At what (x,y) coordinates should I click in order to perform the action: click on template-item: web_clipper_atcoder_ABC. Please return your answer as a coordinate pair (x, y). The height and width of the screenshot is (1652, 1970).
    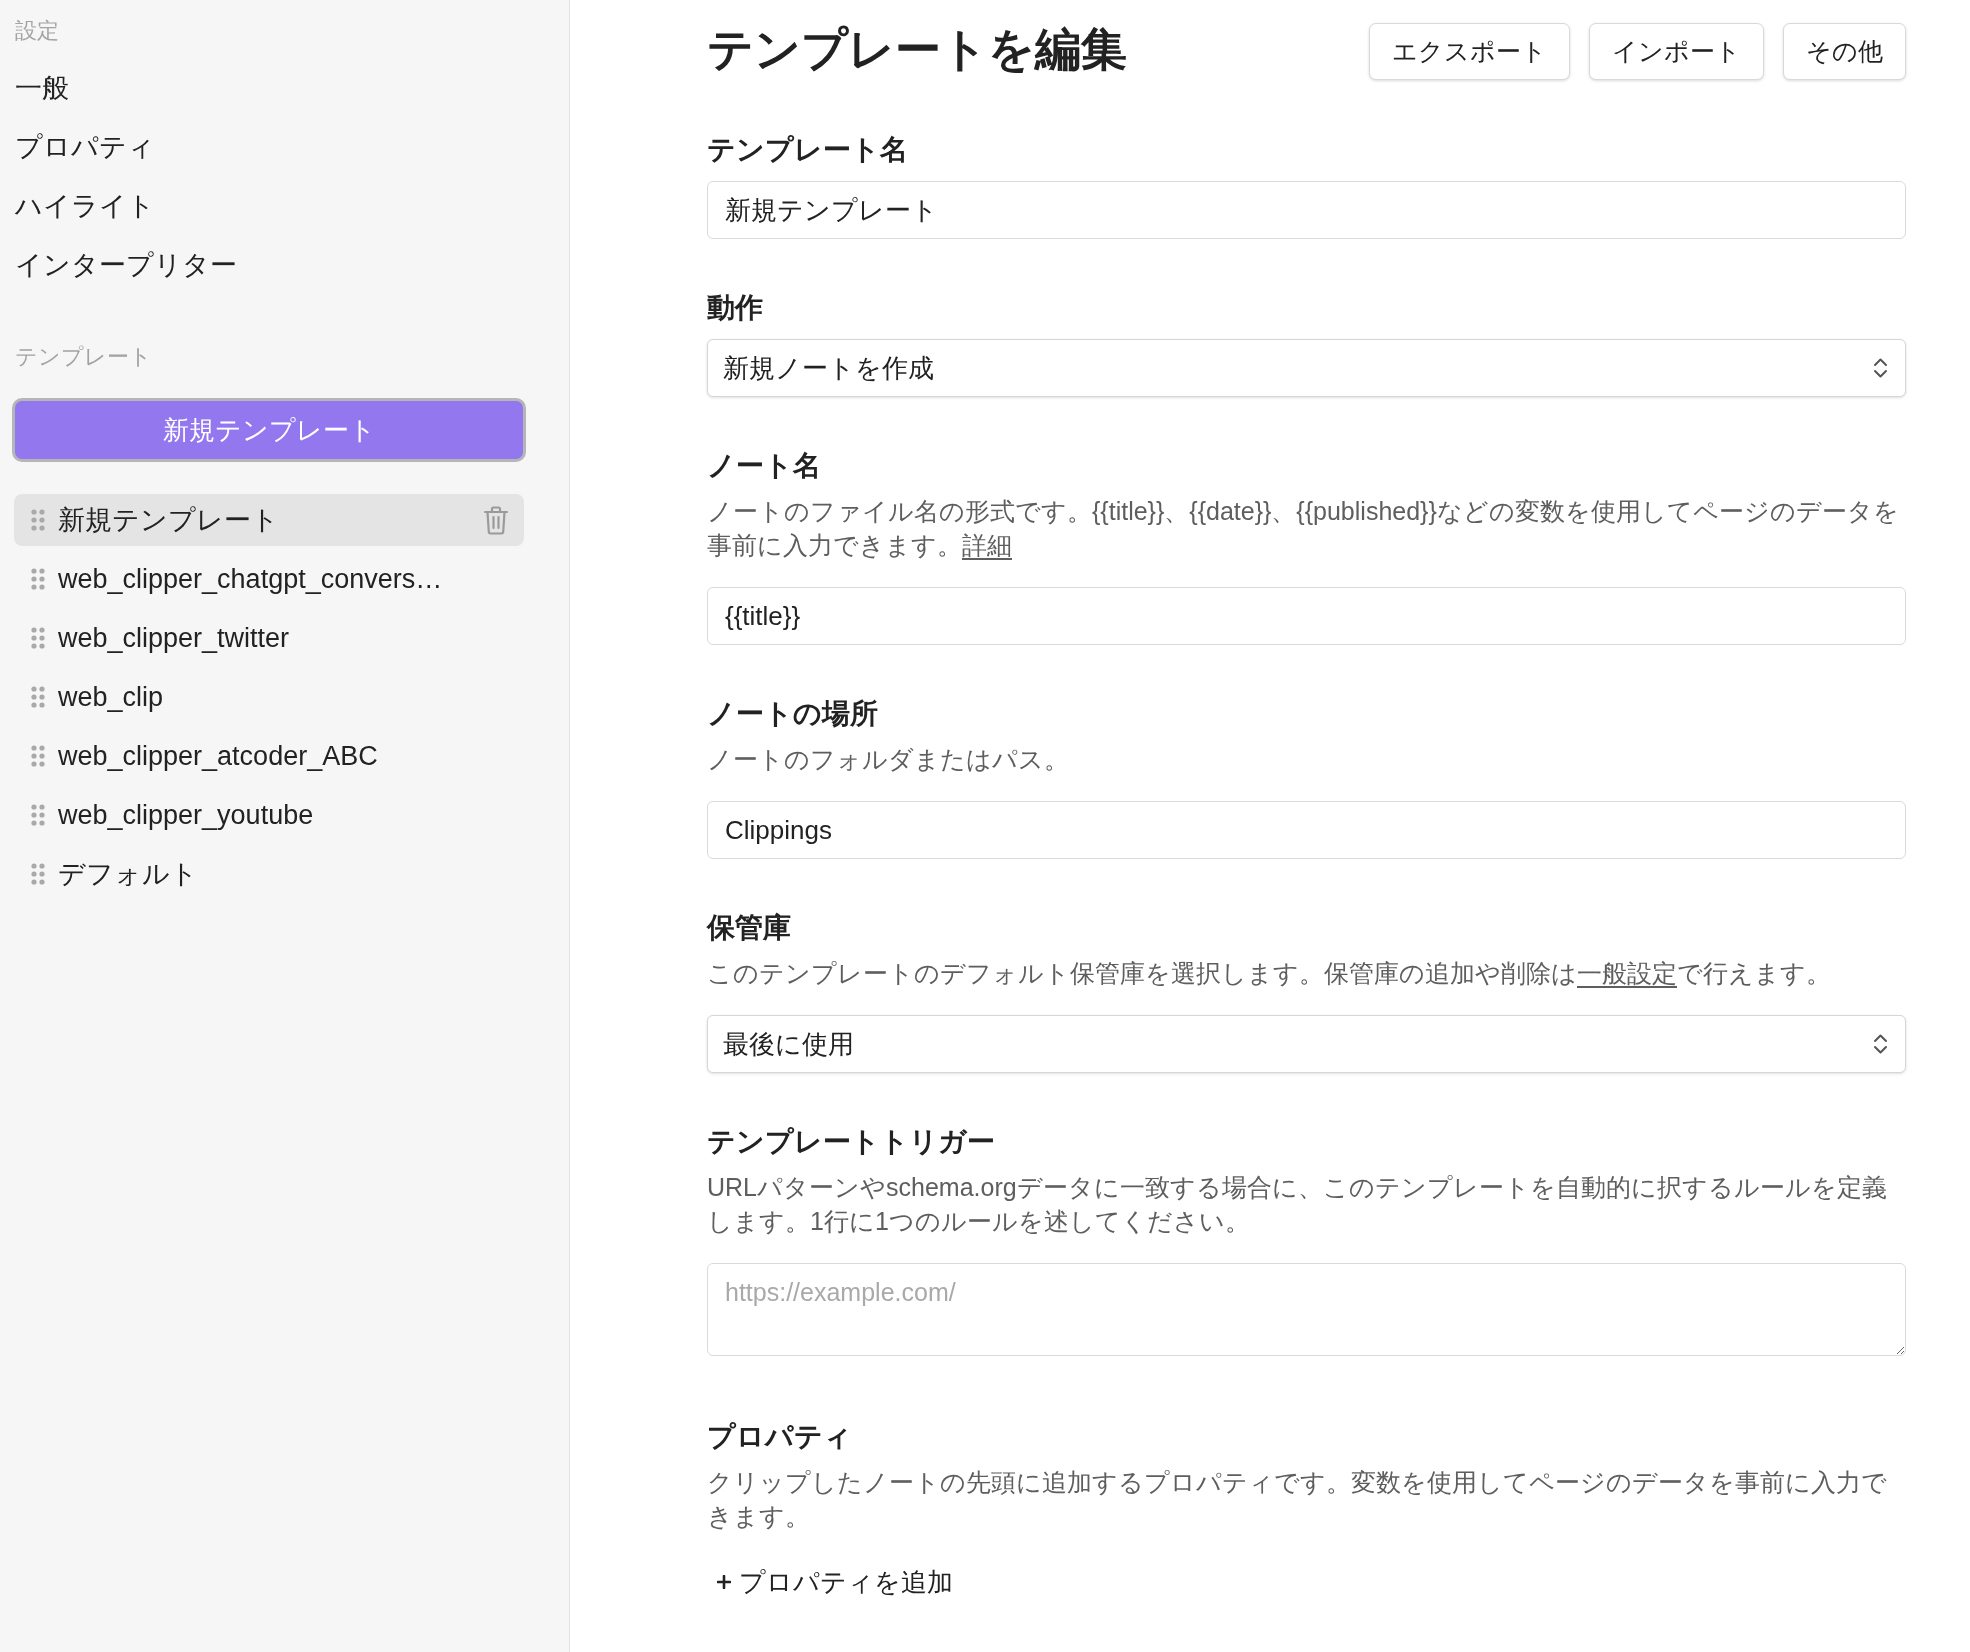
    Looking at the image, I should click on (269, 756).